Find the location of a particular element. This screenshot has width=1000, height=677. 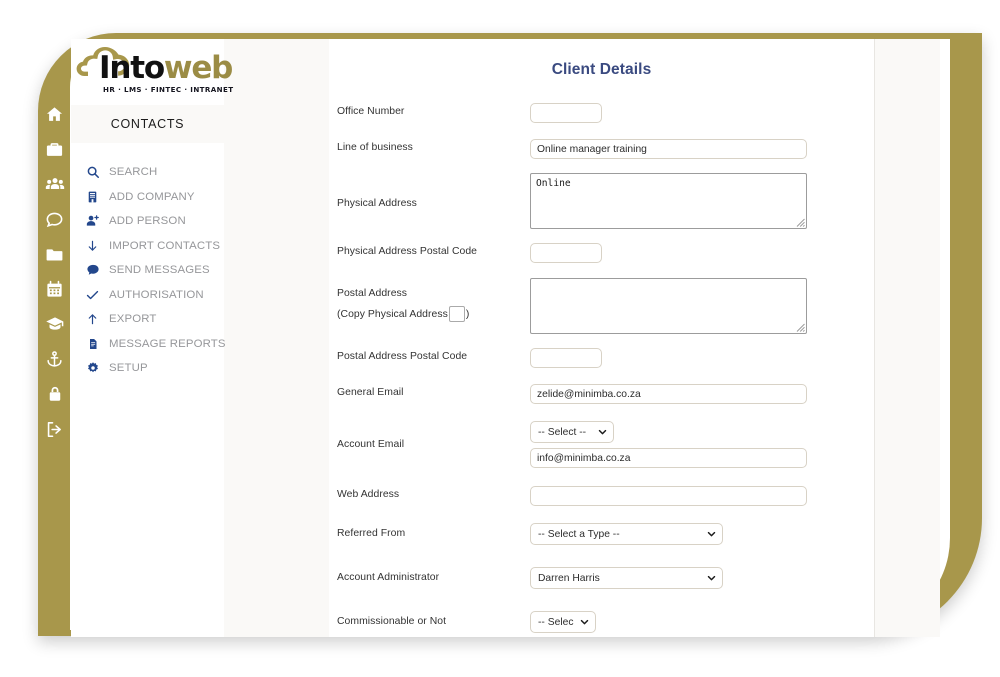

field-label: Office Number is located at coordinates (371, 111).